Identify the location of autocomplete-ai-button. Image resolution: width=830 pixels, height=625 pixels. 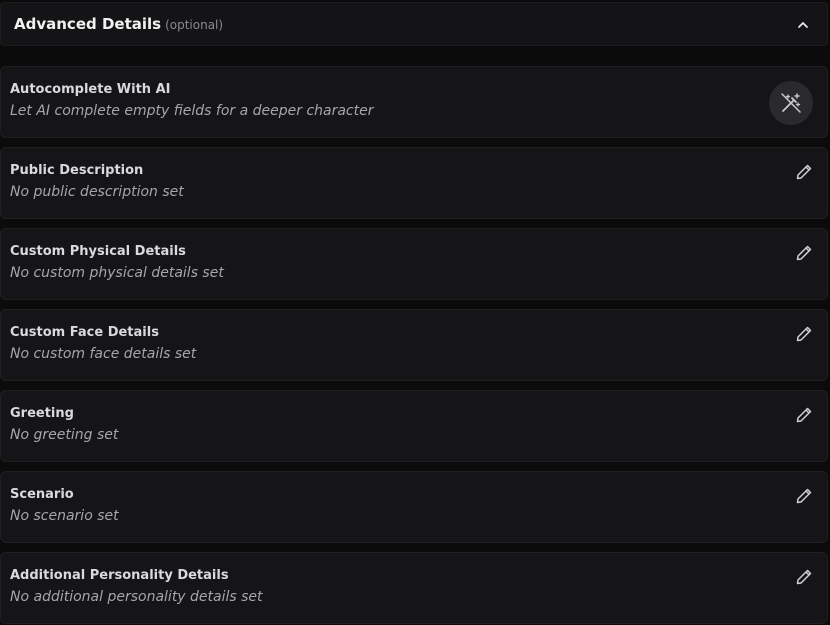
(791, 103).